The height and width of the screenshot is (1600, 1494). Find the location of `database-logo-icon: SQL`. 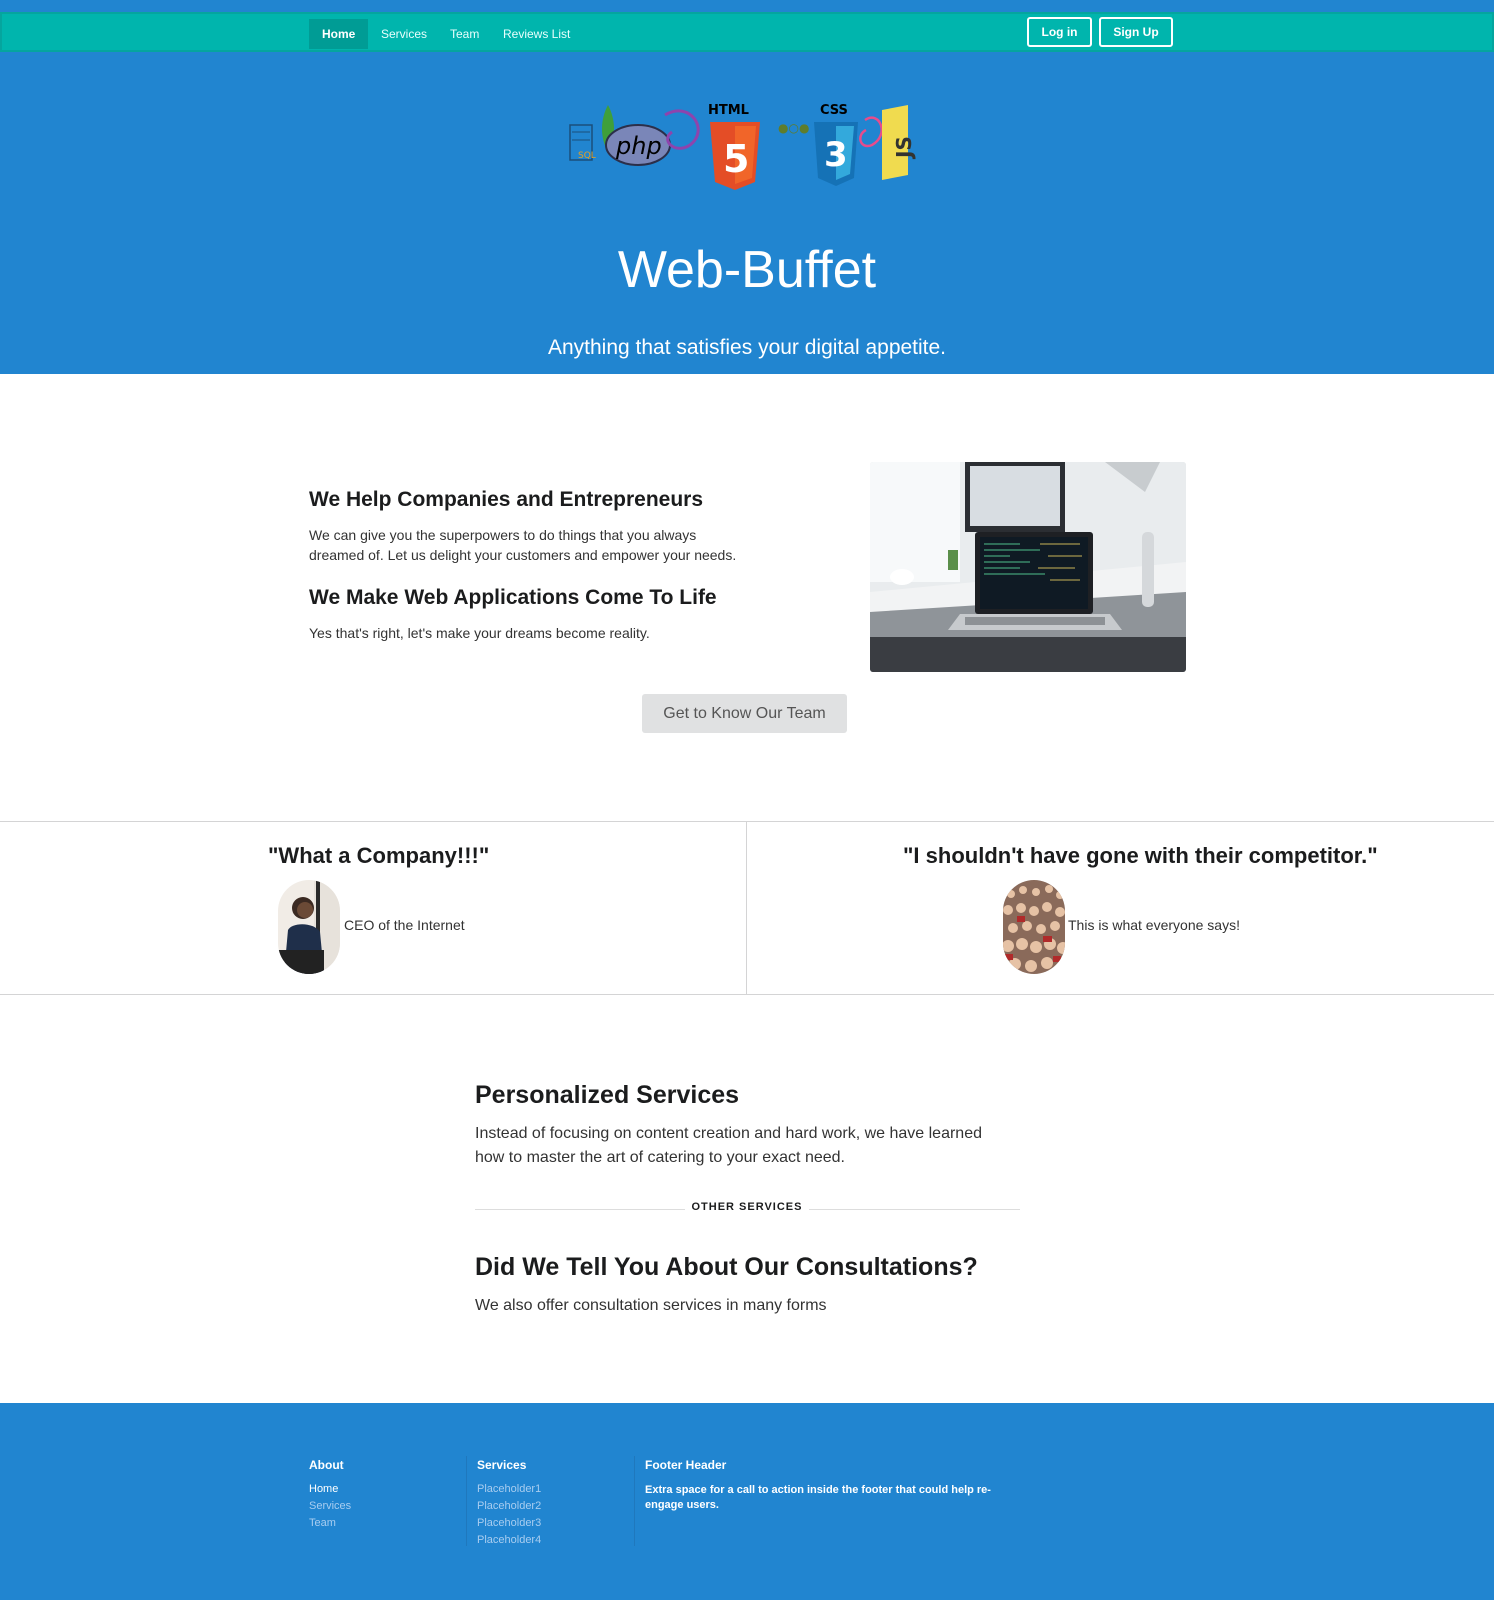

database-logo-icon: SQL is located at coordinates (582, 142).